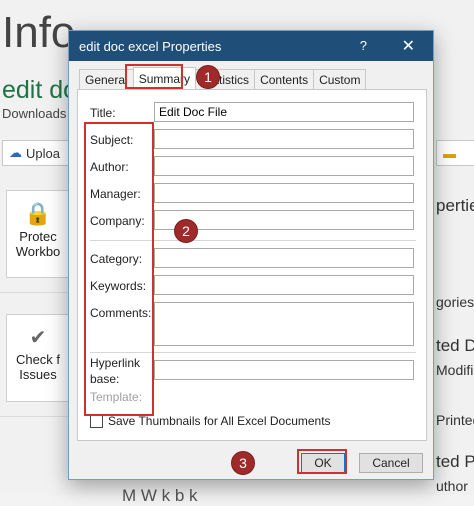 The width and height of the screenshot is (474, 506). Describe the element at coordinates (38, 234) in the screenshot. I see `protect-workbook-button: 🔒 Protec Workbo` at that location.